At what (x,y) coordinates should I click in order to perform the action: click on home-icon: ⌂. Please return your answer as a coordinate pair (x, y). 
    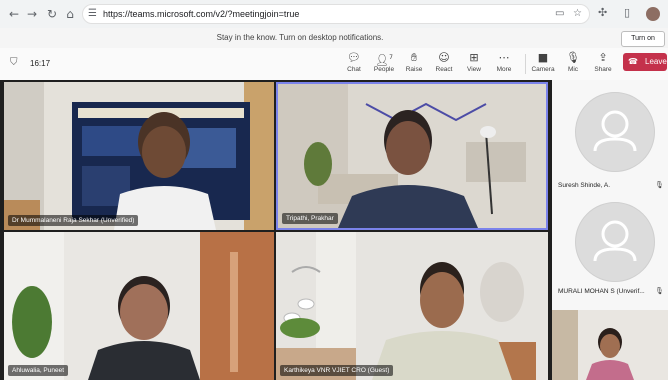
    Looking at the image, I should click on (70, 14).